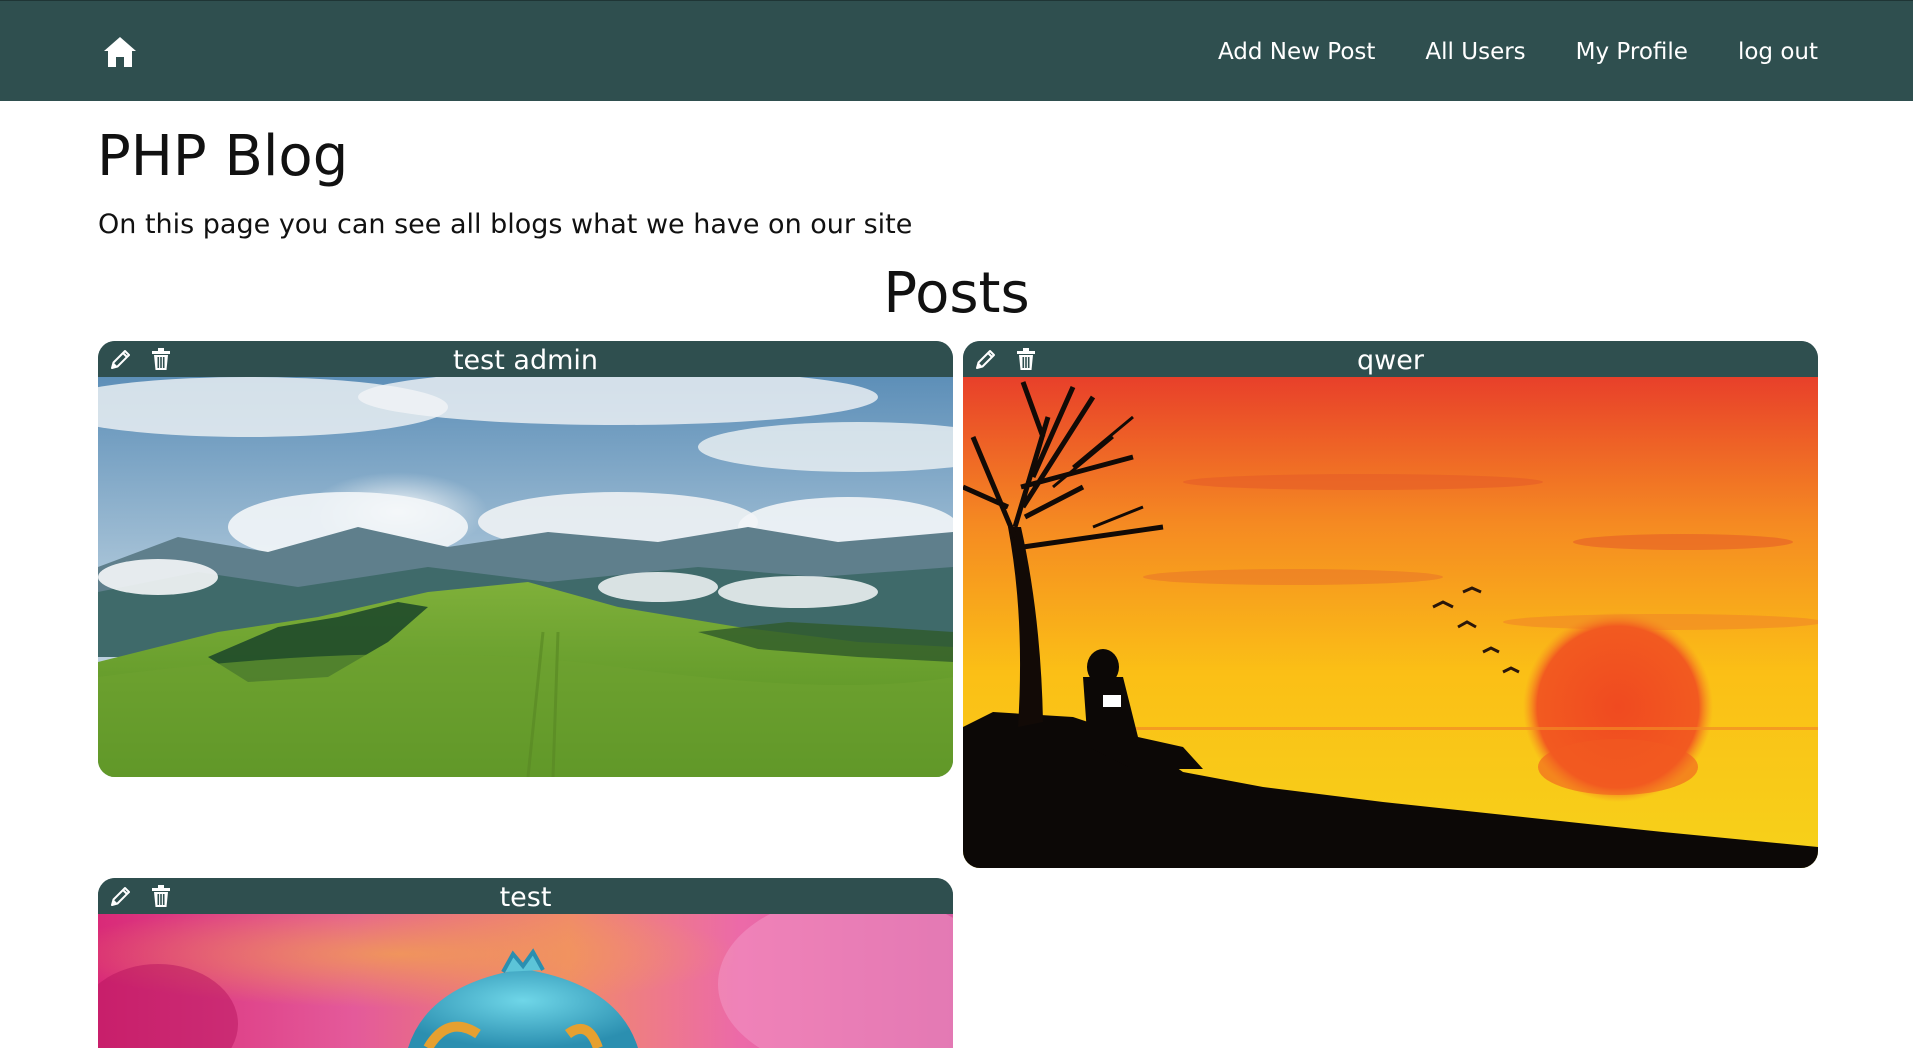 This screenshot has height=1048, width=1913. What do you see at coordinates (1778, 52) in the screenshot?
I see `nav-log-out: log out` at bounding box center [1778, 52].